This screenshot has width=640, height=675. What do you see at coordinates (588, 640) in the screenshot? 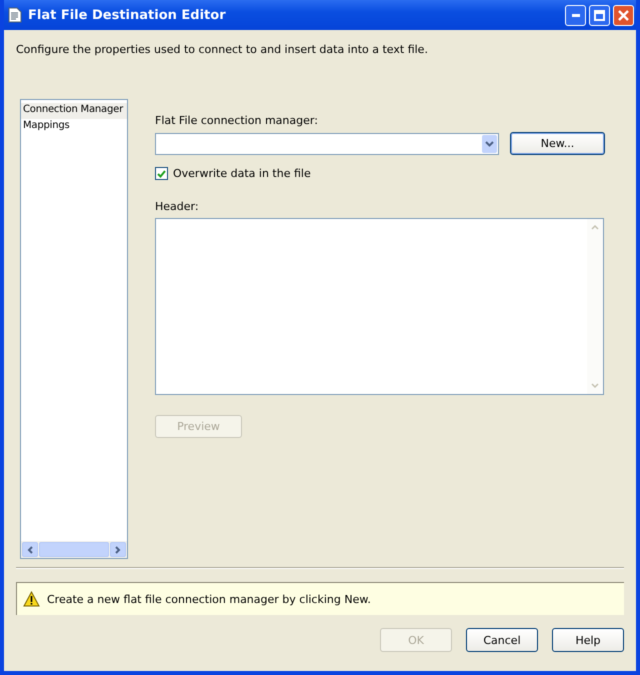
I see `dialog-button: Help` at bounding box center [588, 640].